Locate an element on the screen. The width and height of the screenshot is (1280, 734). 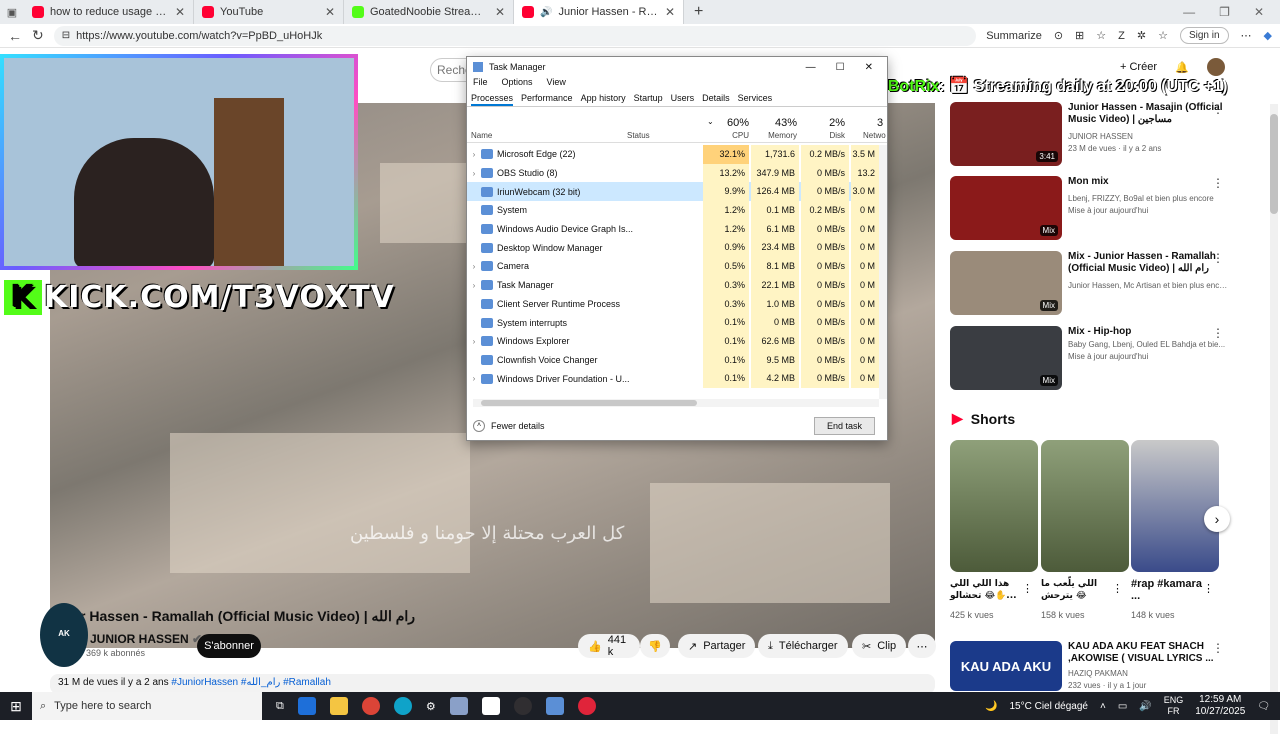
create-button: + Créer is located at coordinates (1138, 67).